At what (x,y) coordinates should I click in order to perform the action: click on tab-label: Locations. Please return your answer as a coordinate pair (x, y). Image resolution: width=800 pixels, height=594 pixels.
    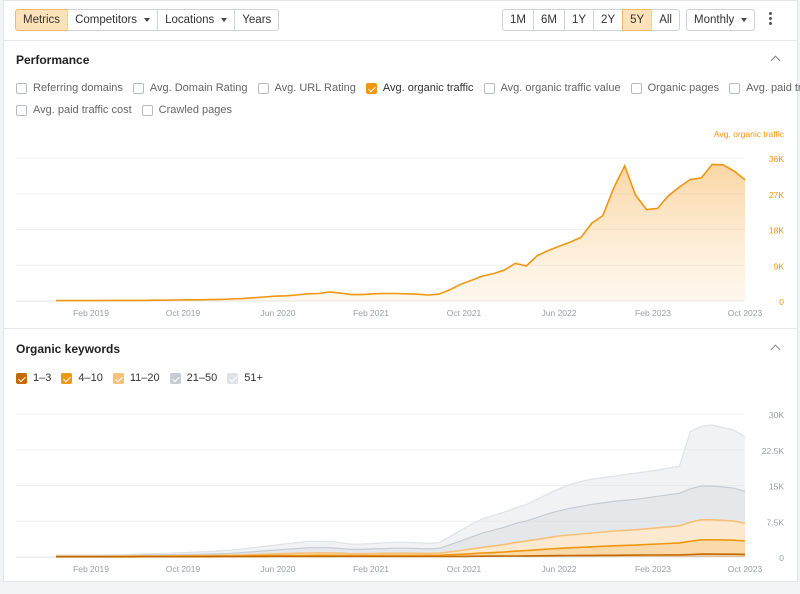
    Looking at the image, I should click on (190, 20).